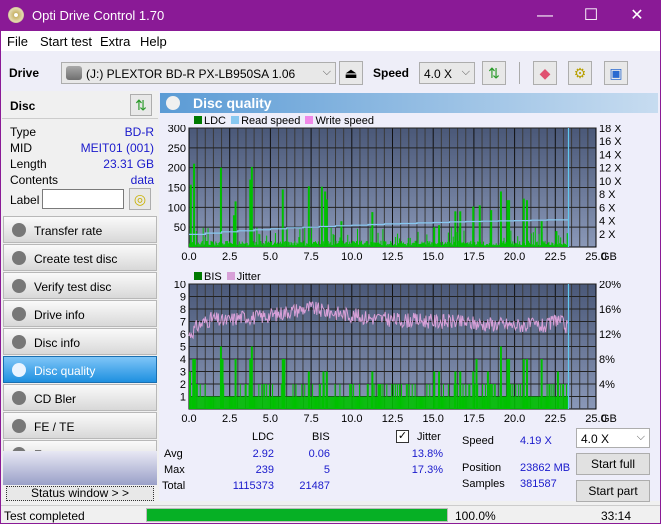  What do you see at coordinates (80, 369) in the screenshot?
I see `nav-item-disc-quality: Disc quality` at bounding box center [80, 369].